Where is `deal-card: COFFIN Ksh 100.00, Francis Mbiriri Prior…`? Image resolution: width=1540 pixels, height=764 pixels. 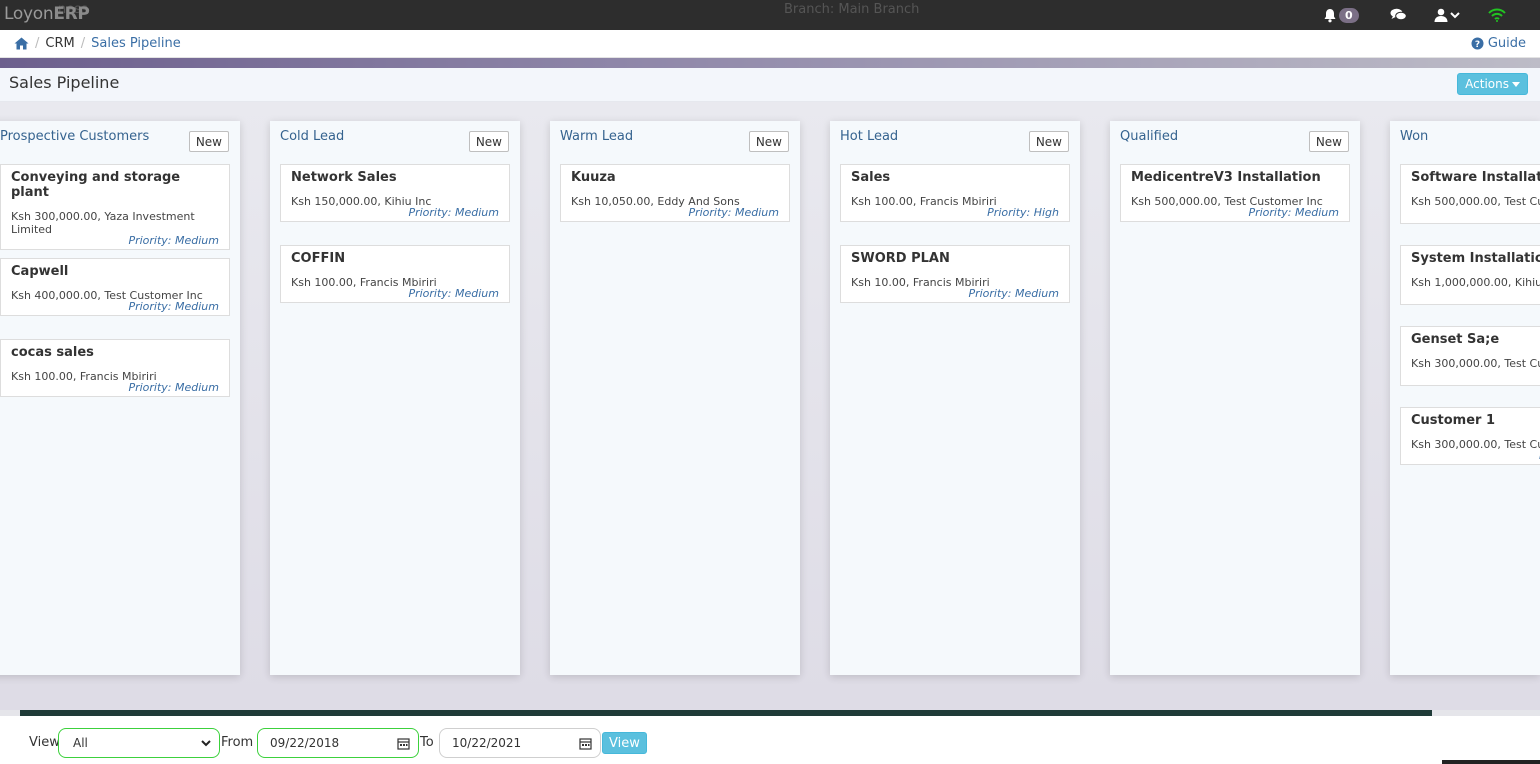
deal-card: COFFIN Ksh 100.00, Francis Mbiriri Prior… is located at coordinates (395, 274).